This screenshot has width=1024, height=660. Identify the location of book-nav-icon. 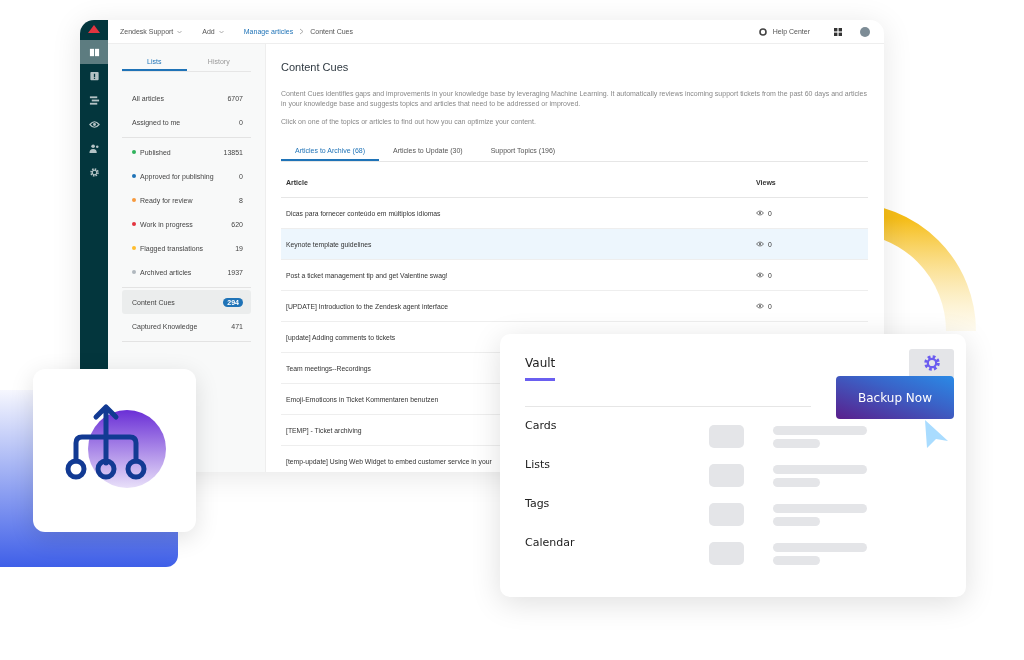
(94, 52).